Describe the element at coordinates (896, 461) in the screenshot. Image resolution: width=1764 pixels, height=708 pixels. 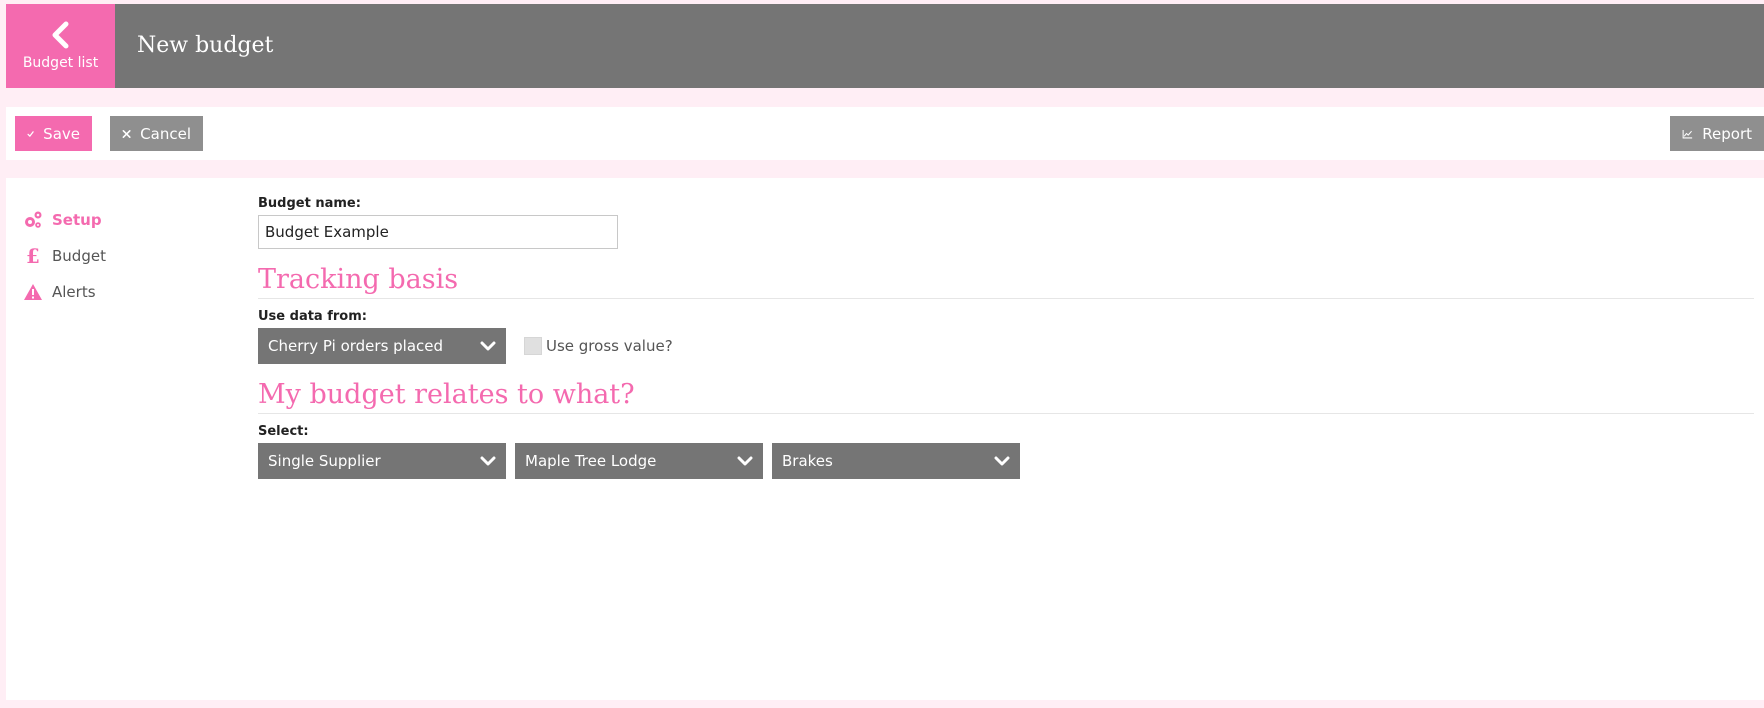
I see `supplier-select: Brakes` at that location.